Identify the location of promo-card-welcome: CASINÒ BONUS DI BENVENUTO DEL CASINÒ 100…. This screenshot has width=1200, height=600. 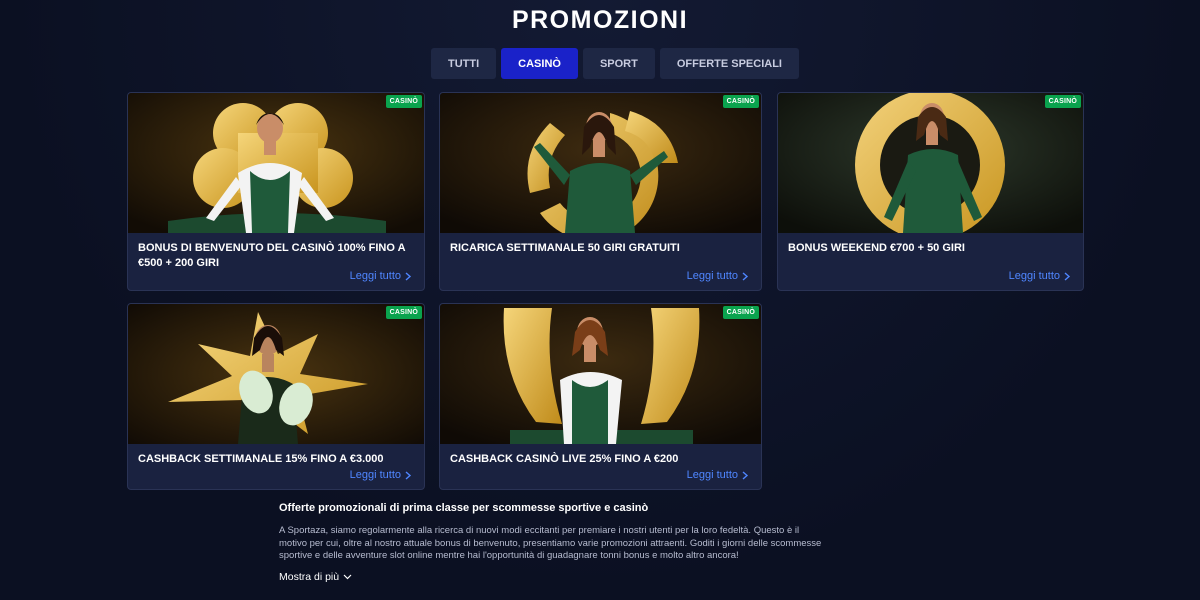
(276, 191).